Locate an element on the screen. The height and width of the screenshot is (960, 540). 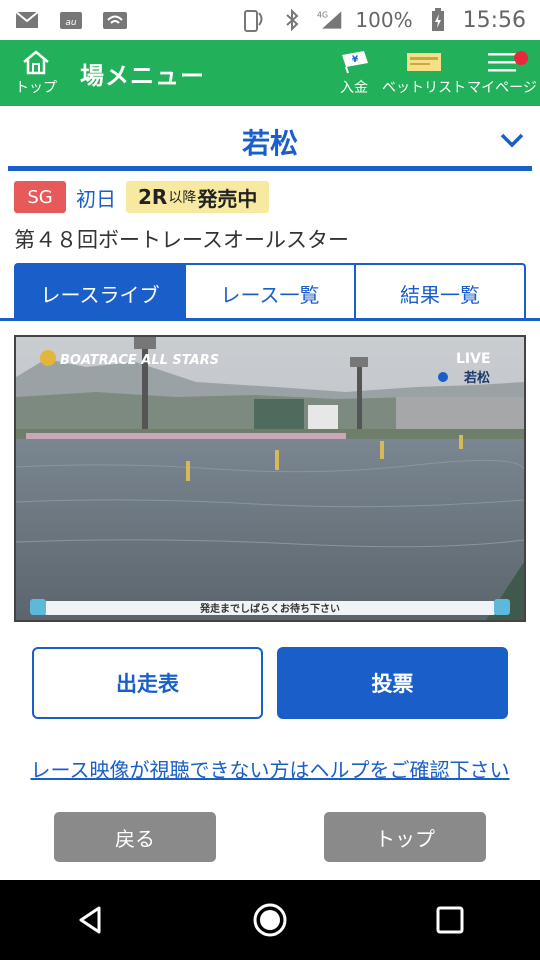
battery-icon is located at coordinates (438, 19).